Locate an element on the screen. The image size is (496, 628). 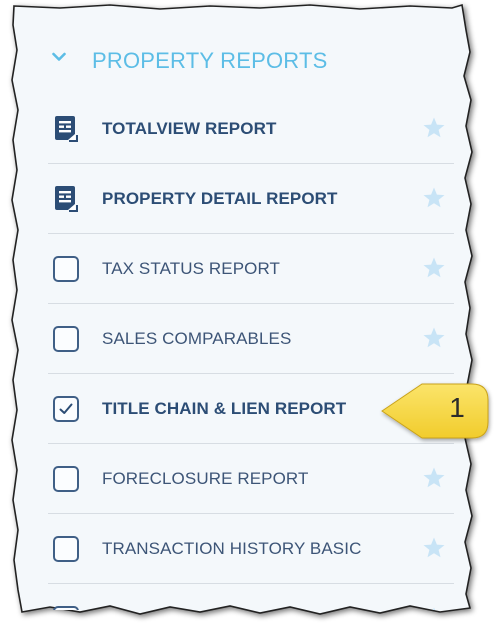
report-item-transaction-history-basic: TRANSACTION HISTORY BASIC is located at coordinates (251, 549).